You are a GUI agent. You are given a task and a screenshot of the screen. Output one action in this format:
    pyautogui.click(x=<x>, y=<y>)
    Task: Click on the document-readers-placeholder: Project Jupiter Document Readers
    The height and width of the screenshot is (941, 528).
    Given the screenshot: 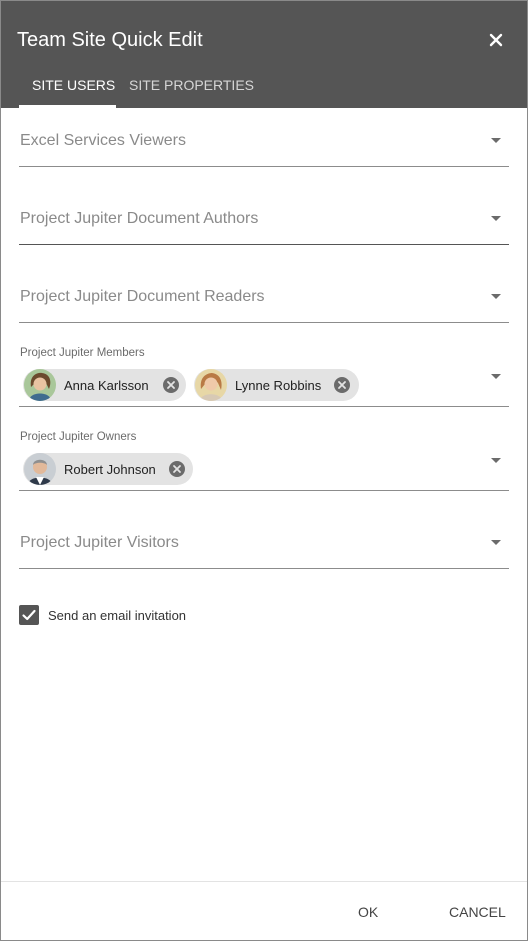 What is the action you would take?
    pyautogui.click(x=142, y=296)
    